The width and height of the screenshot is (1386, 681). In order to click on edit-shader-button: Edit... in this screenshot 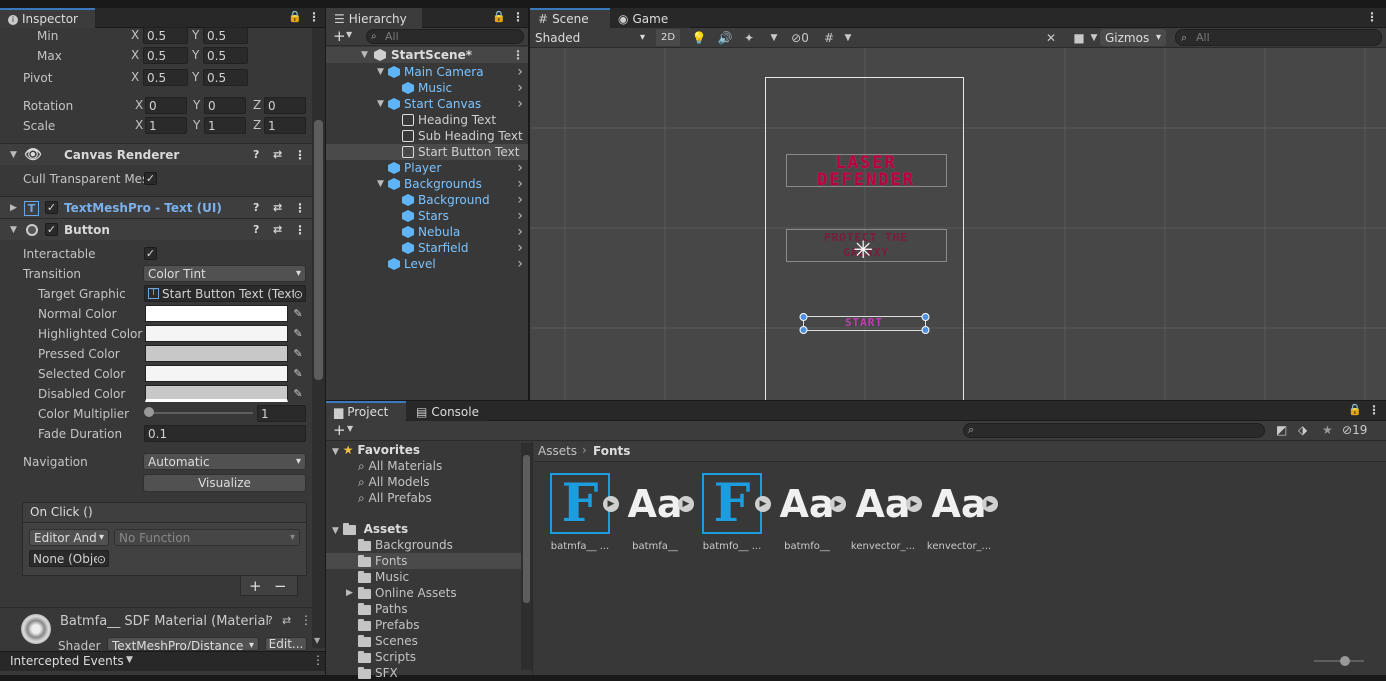, I will do `click(286, 644)`.